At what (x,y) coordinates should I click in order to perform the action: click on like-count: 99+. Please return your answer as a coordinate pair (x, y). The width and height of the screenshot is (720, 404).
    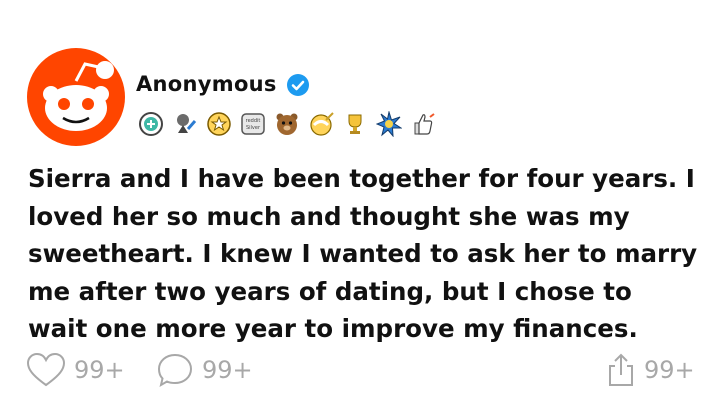
    Looking at the image, I should click on (99, 370).